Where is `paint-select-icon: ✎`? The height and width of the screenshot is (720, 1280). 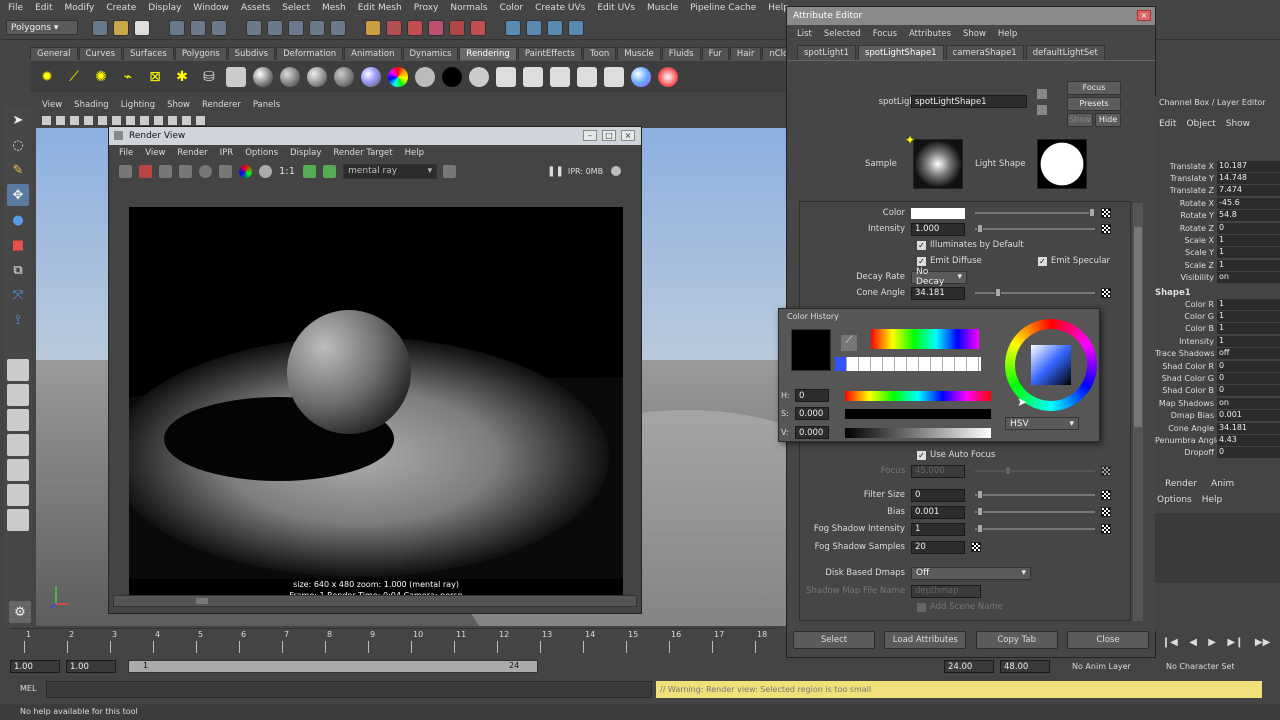
paint-select-icon: ✎ is located at coordinates (18, 170).